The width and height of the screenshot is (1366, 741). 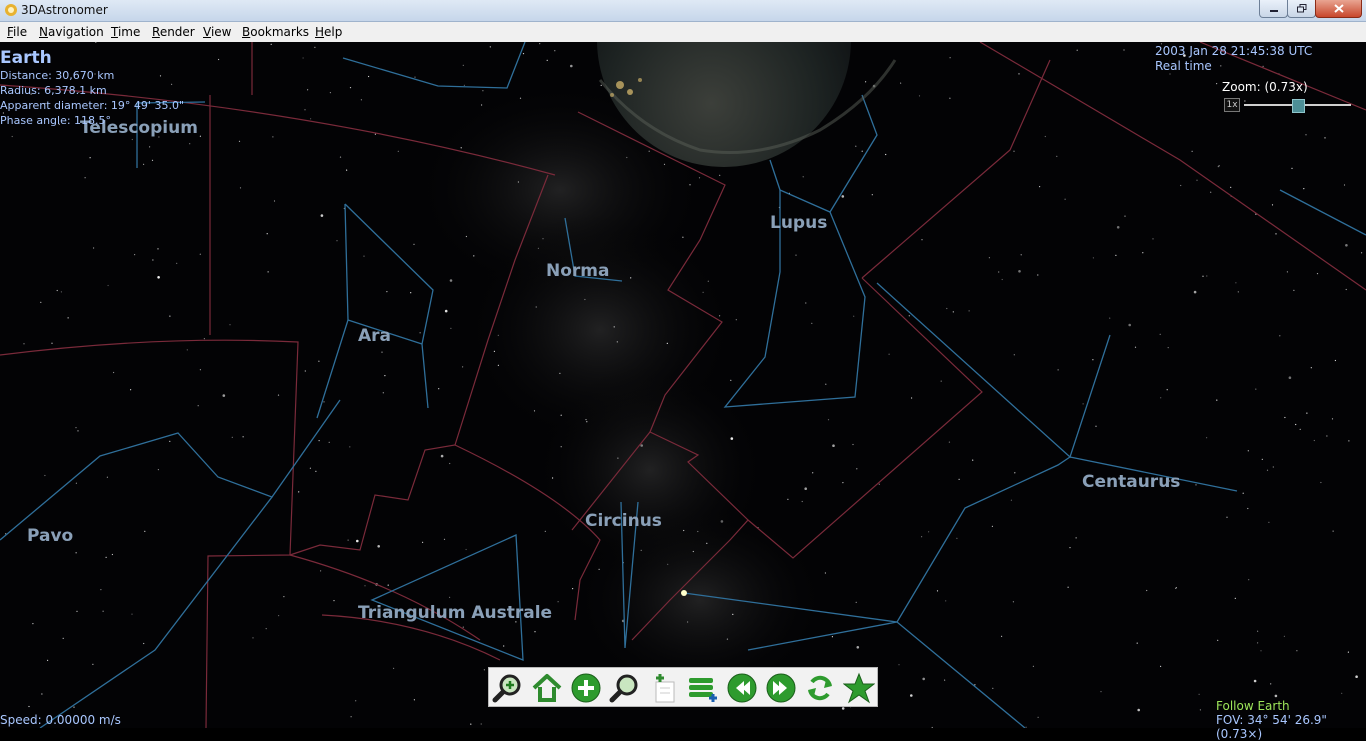 What do you see at coordinates (683, 687) in the screenshot?
I see `bottom-toolbar` at bounding box center [683, 687].